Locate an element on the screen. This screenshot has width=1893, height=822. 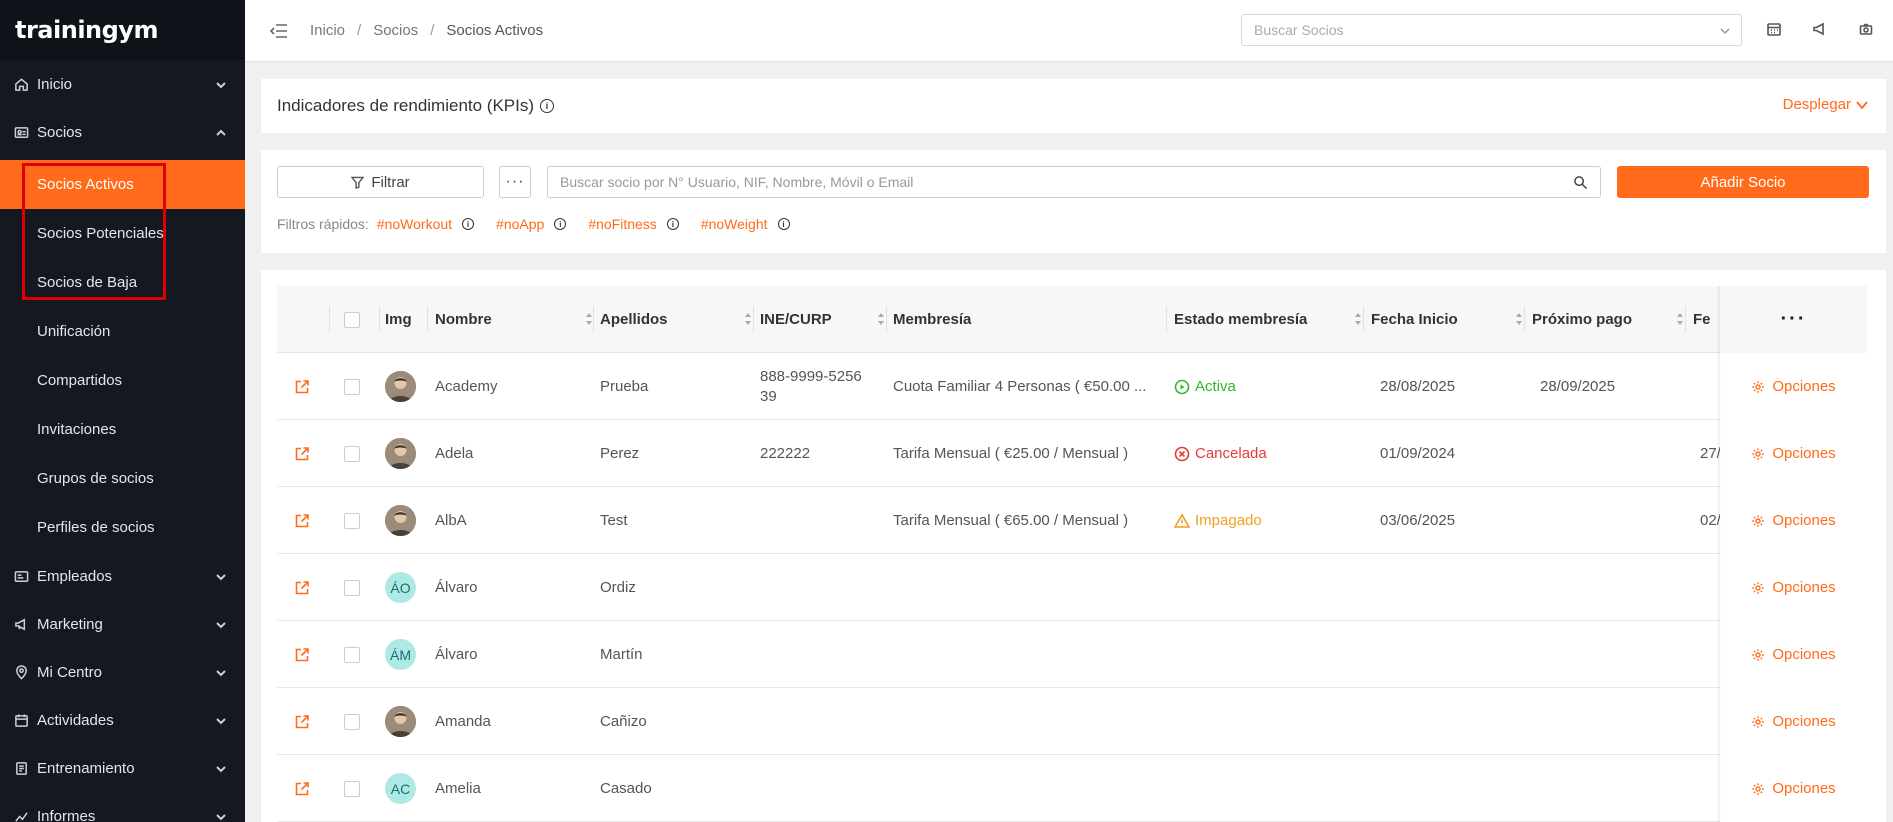
breadcrumb-socios: Socios is located at coordinates (395, 30).